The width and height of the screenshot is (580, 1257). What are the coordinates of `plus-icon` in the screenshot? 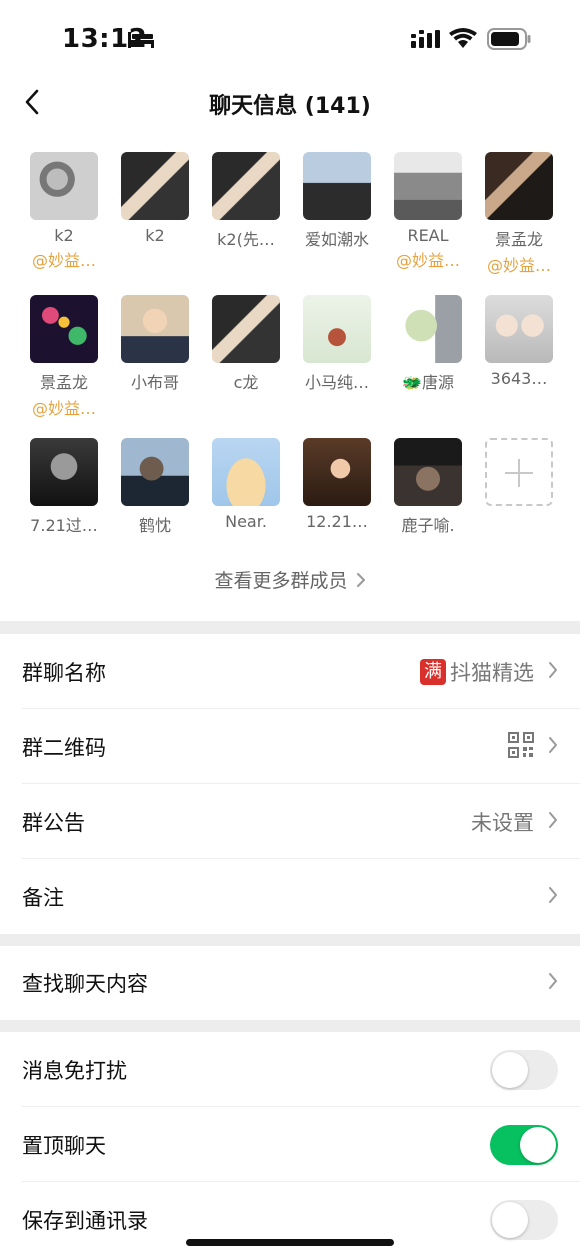 It's located at (519, 472).